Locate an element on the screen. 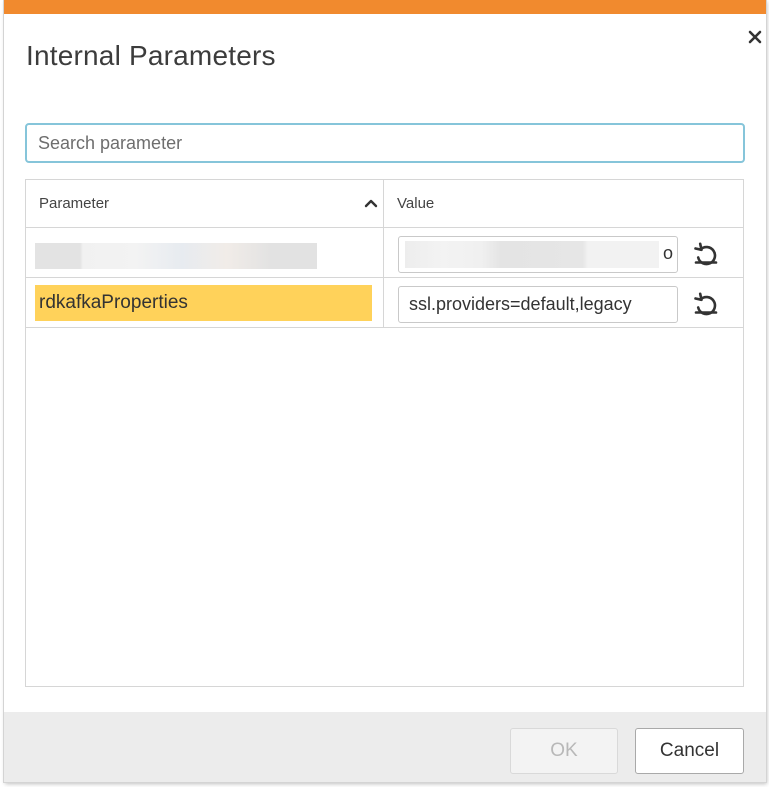 Image resolution: width=769 pixels, height=787 pixels. obscured-parameter-name is located at coordinates (176, 256).